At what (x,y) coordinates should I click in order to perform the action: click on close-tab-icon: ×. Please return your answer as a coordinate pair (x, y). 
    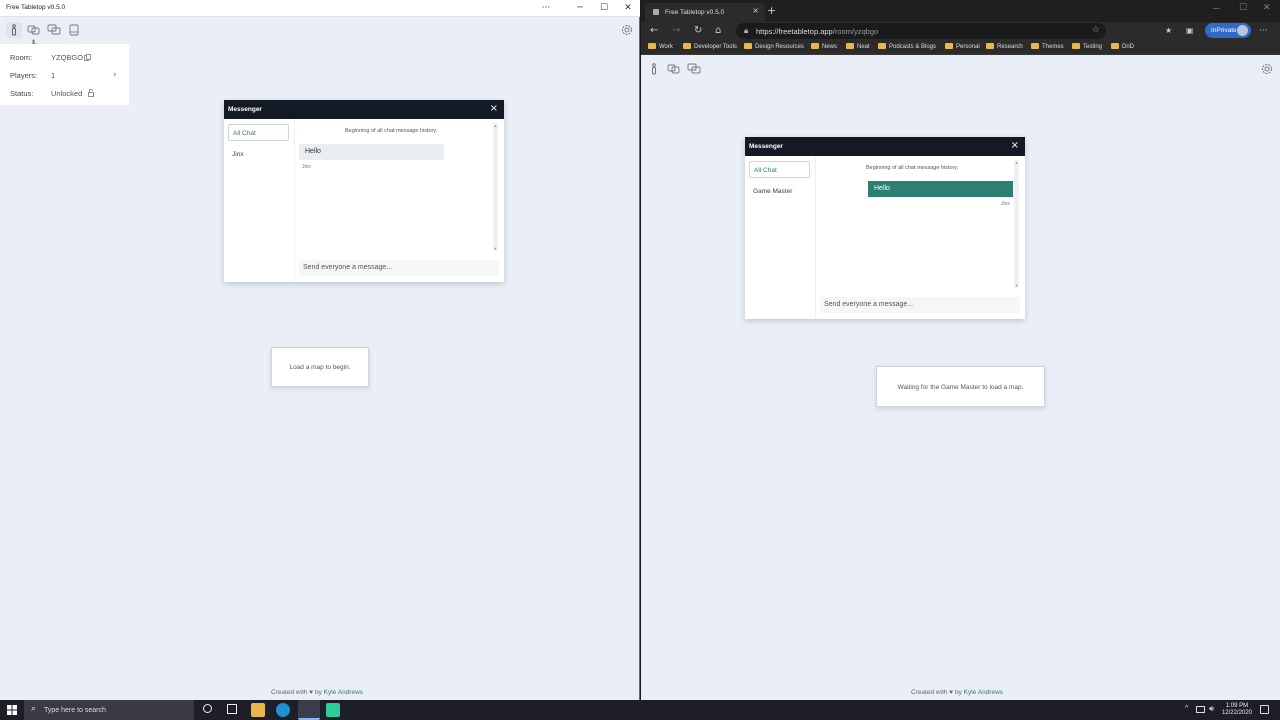
    Looking at the image, I should click on (755, 10).